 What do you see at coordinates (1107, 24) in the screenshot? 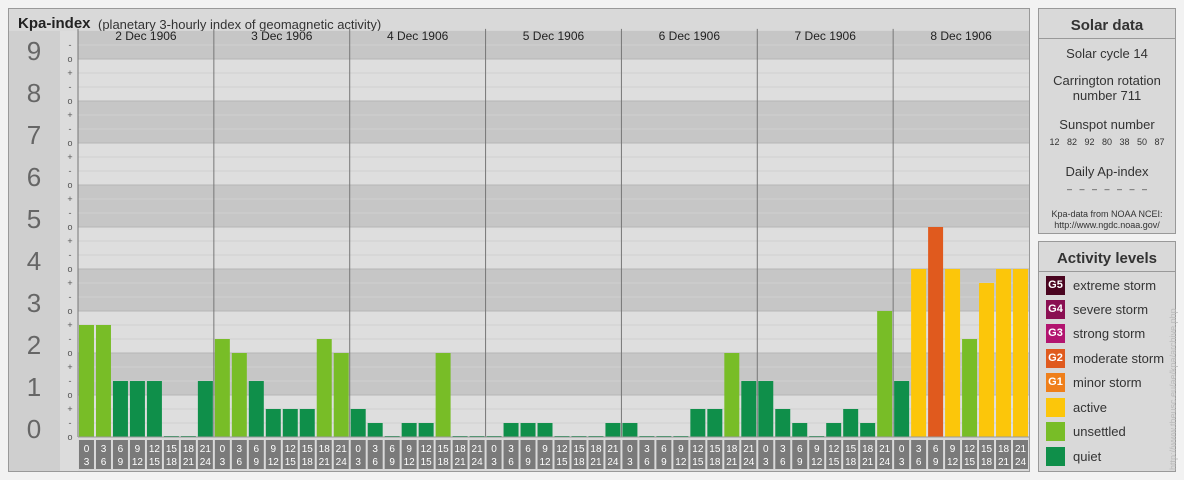
I see `solar-data-heading: Solar data` at bounding box center [1107, 24].